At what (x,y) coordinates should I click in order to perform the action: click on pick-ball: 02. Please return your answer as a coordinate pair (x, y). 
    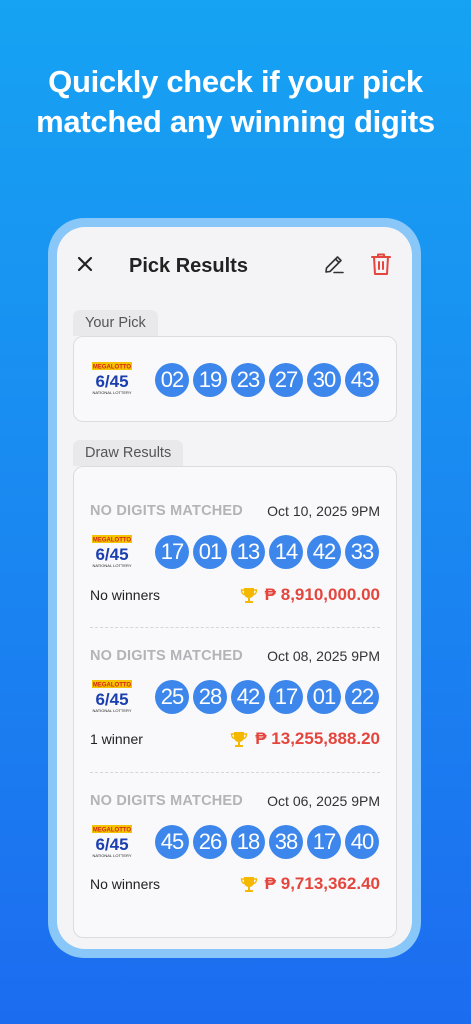
    Looking at the image, I should click on (172, 380).